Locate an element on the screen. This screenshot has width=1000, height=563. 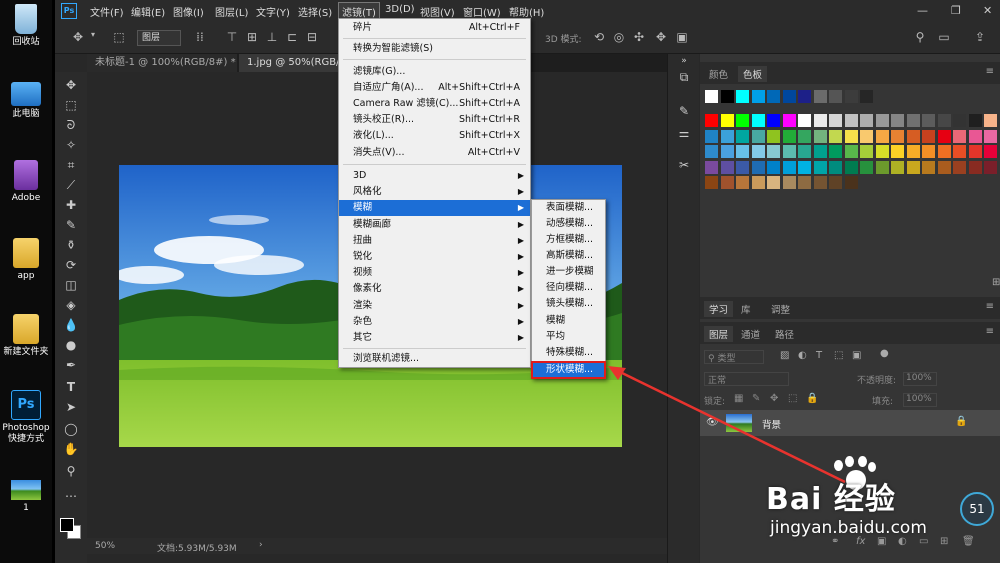
tab-channels: 通道 is located at coordinates (750, 334).